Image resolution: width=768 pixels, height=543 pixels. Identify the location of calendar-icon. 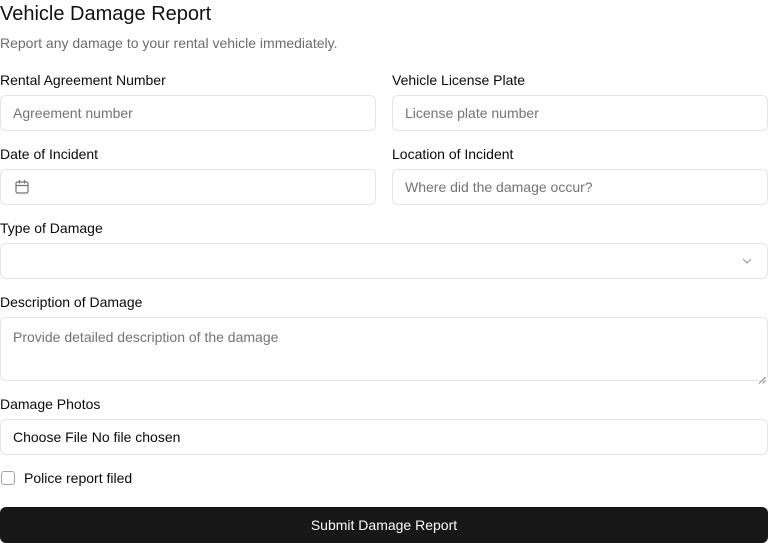
(22, 187).